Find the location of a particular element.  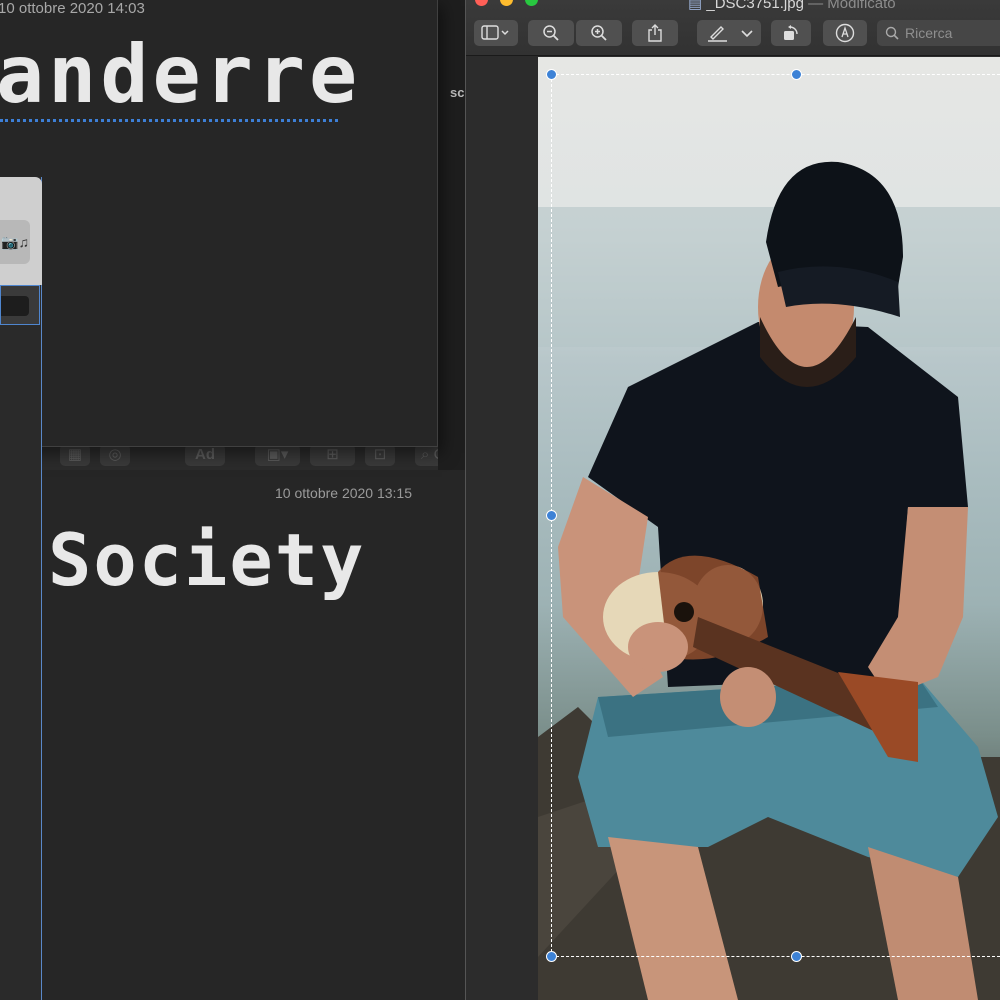

zoom-in-button is located at coordinates (599, 33).